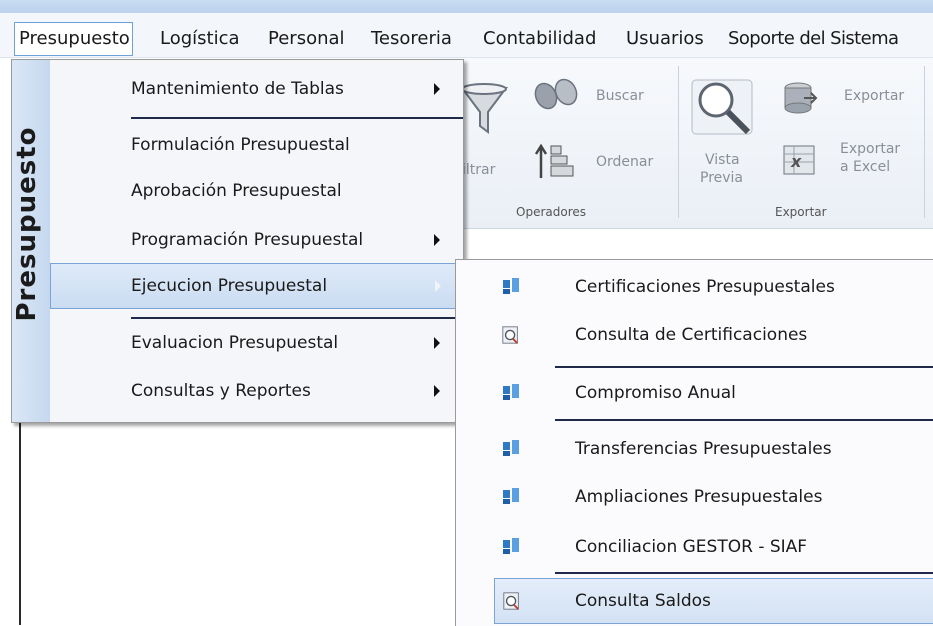 Image resolution: width=933 pixels, height=626 pixels. What do you see at coordinates (713, 601) in the screenshot?
I see `submenu-item-consulta-saldos: Consulta Saldos` at bounding box center [713, 601].